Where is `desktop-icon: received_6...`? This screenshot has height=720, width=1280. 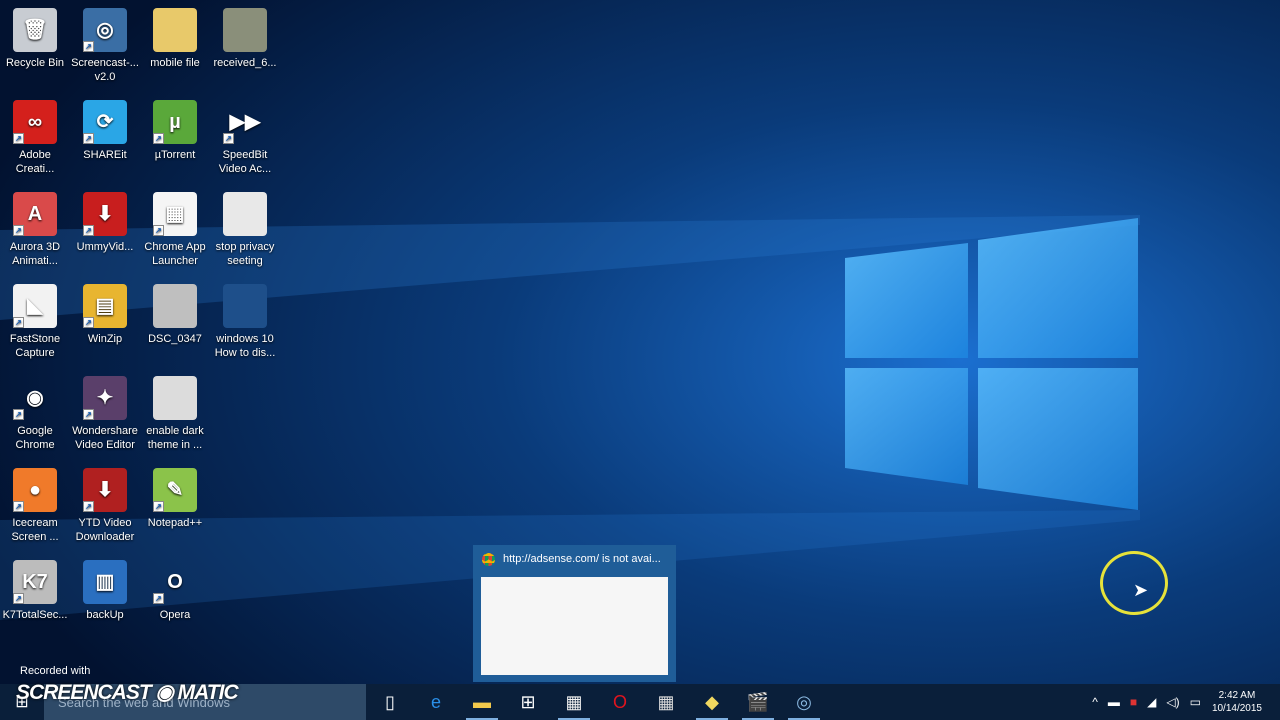 desktop-icon: received_6... is located at coordinates (245, 39).